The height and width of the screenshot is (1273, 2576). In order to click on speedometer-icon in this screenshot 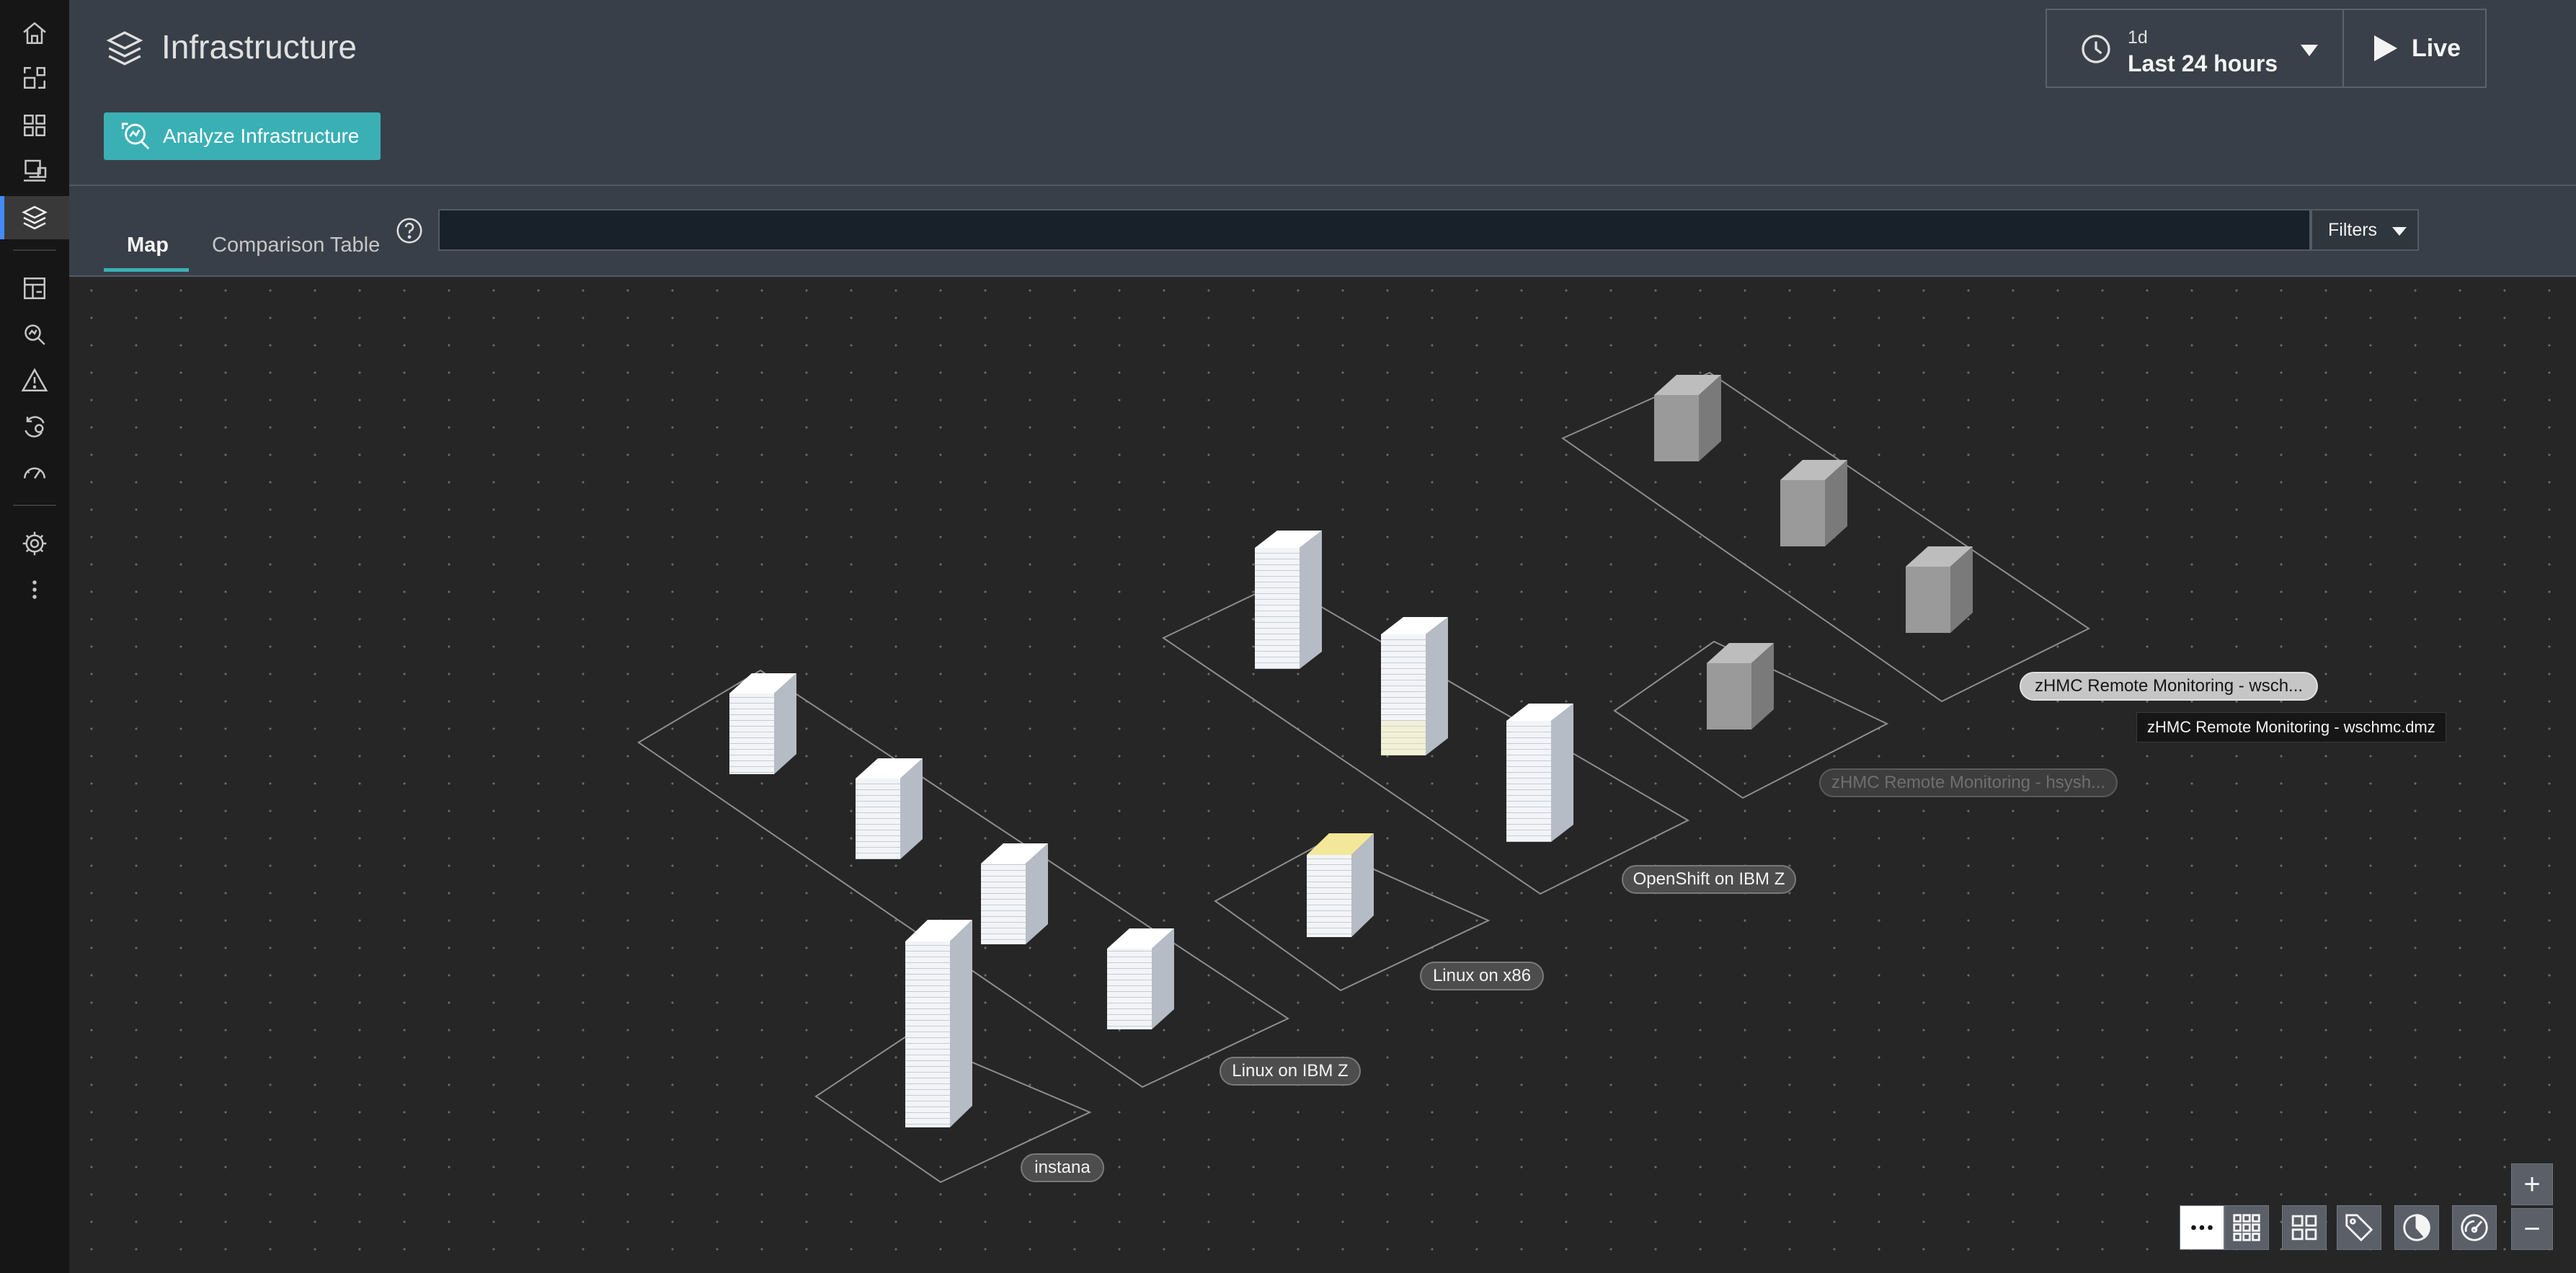, I will do `click(2474, 1227)`.